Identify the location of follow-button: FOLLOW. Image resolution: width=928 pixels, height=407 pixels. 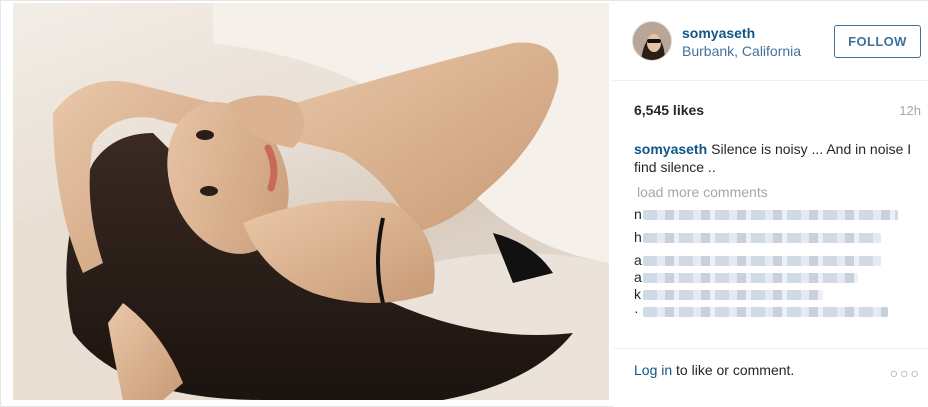
(877, 41).